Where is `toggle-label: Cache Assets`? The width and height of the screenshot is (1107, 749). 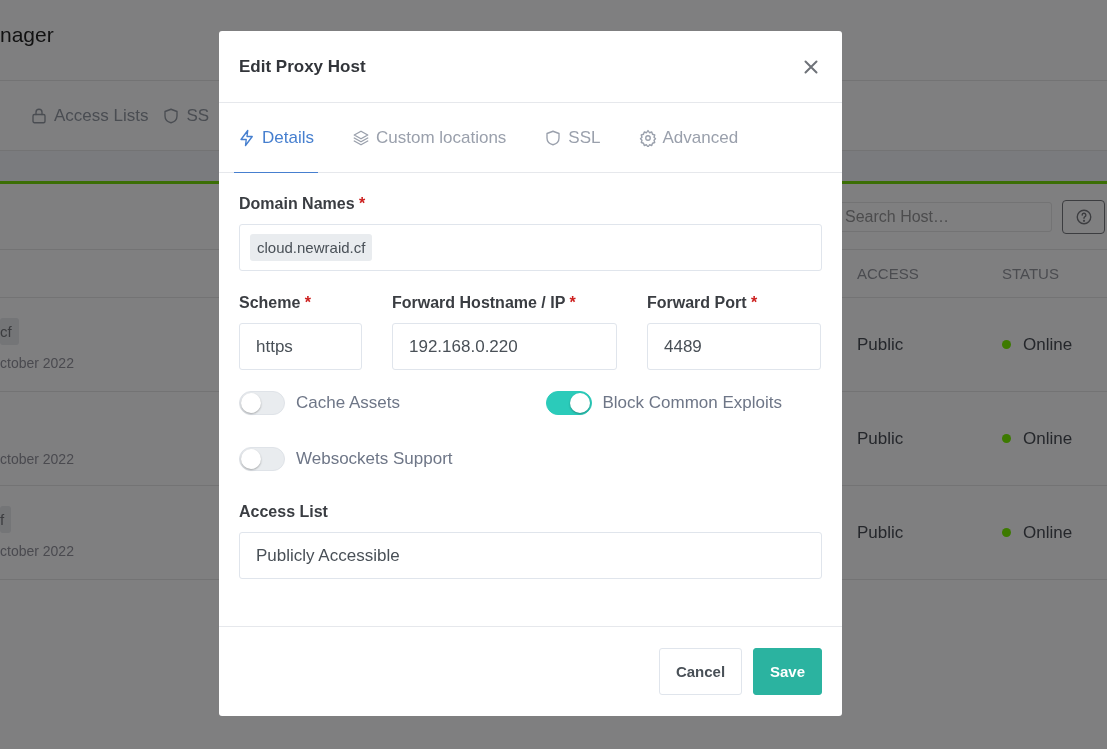 toggle-label: Cache Assets is located at coordinates (348, 403).